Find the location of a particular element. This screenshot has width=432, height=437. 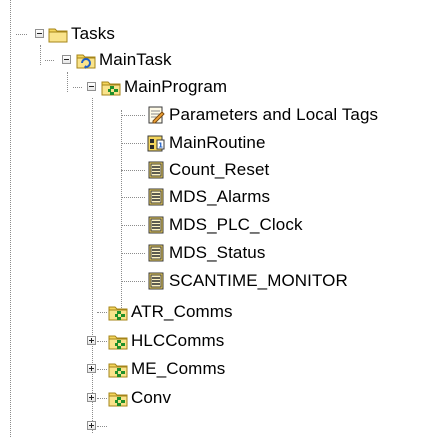

tree-node-label: MainRoutine is located at coordinates (217, 142).